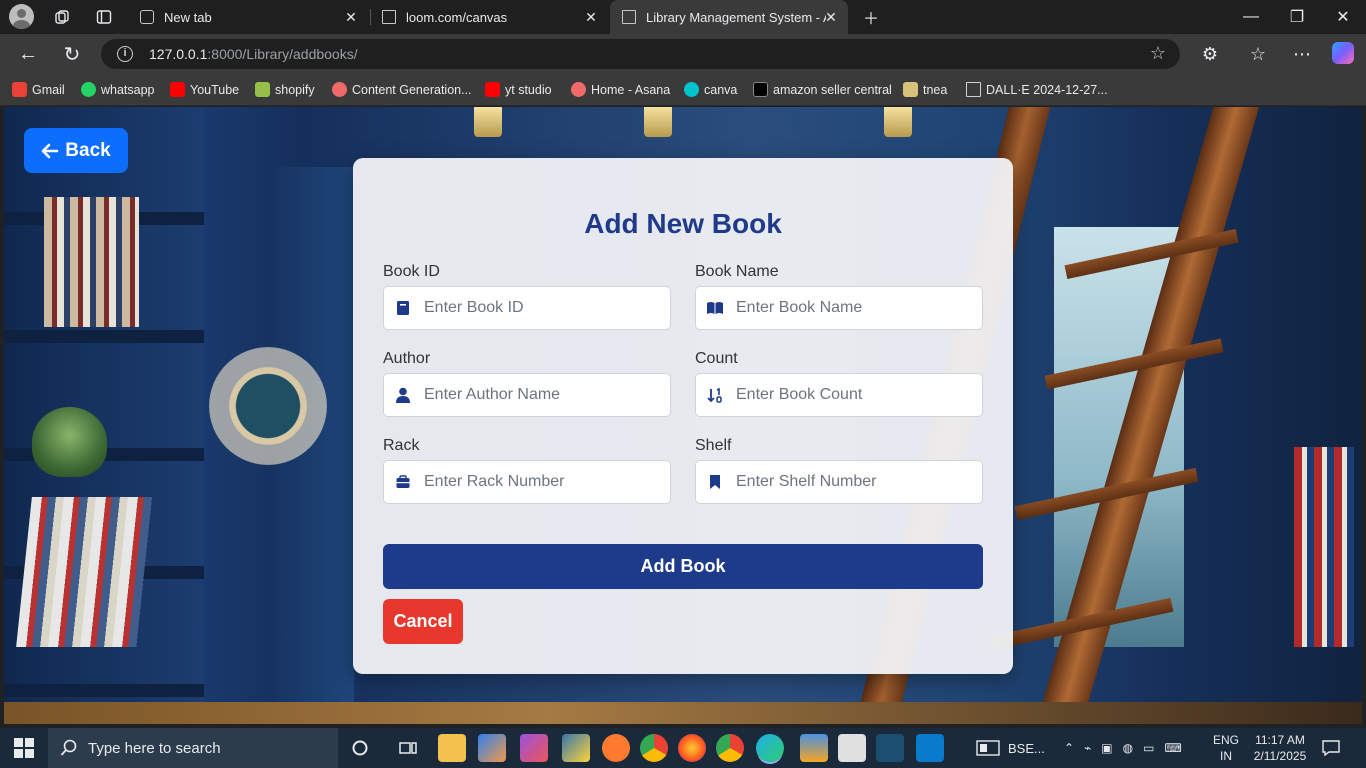 Image resolution: width=1366 pixels, height=768 pixels. I want to click on task-view-icon, so click(408, 748).